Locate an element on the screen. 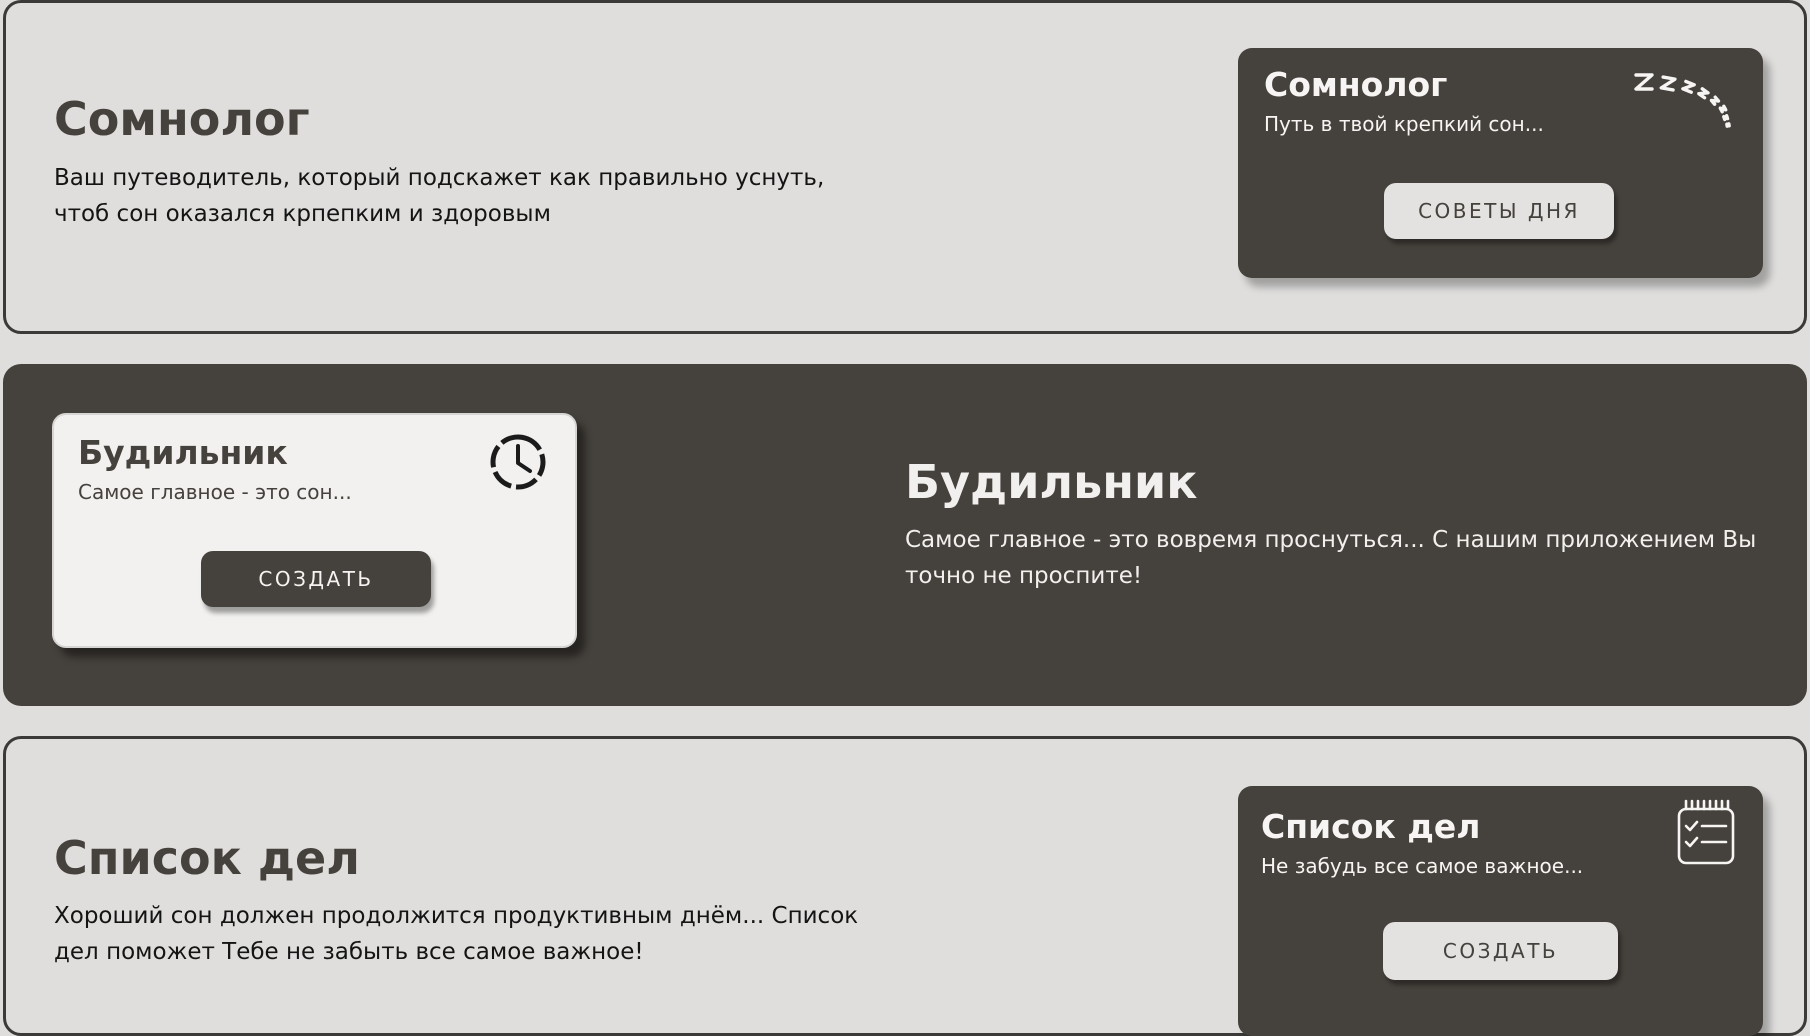 The width and height of the screenshot is (1810, 1036). daily-tips-button: СОВЕТЫ ДНЯ is located at coordinates (1499, 211).